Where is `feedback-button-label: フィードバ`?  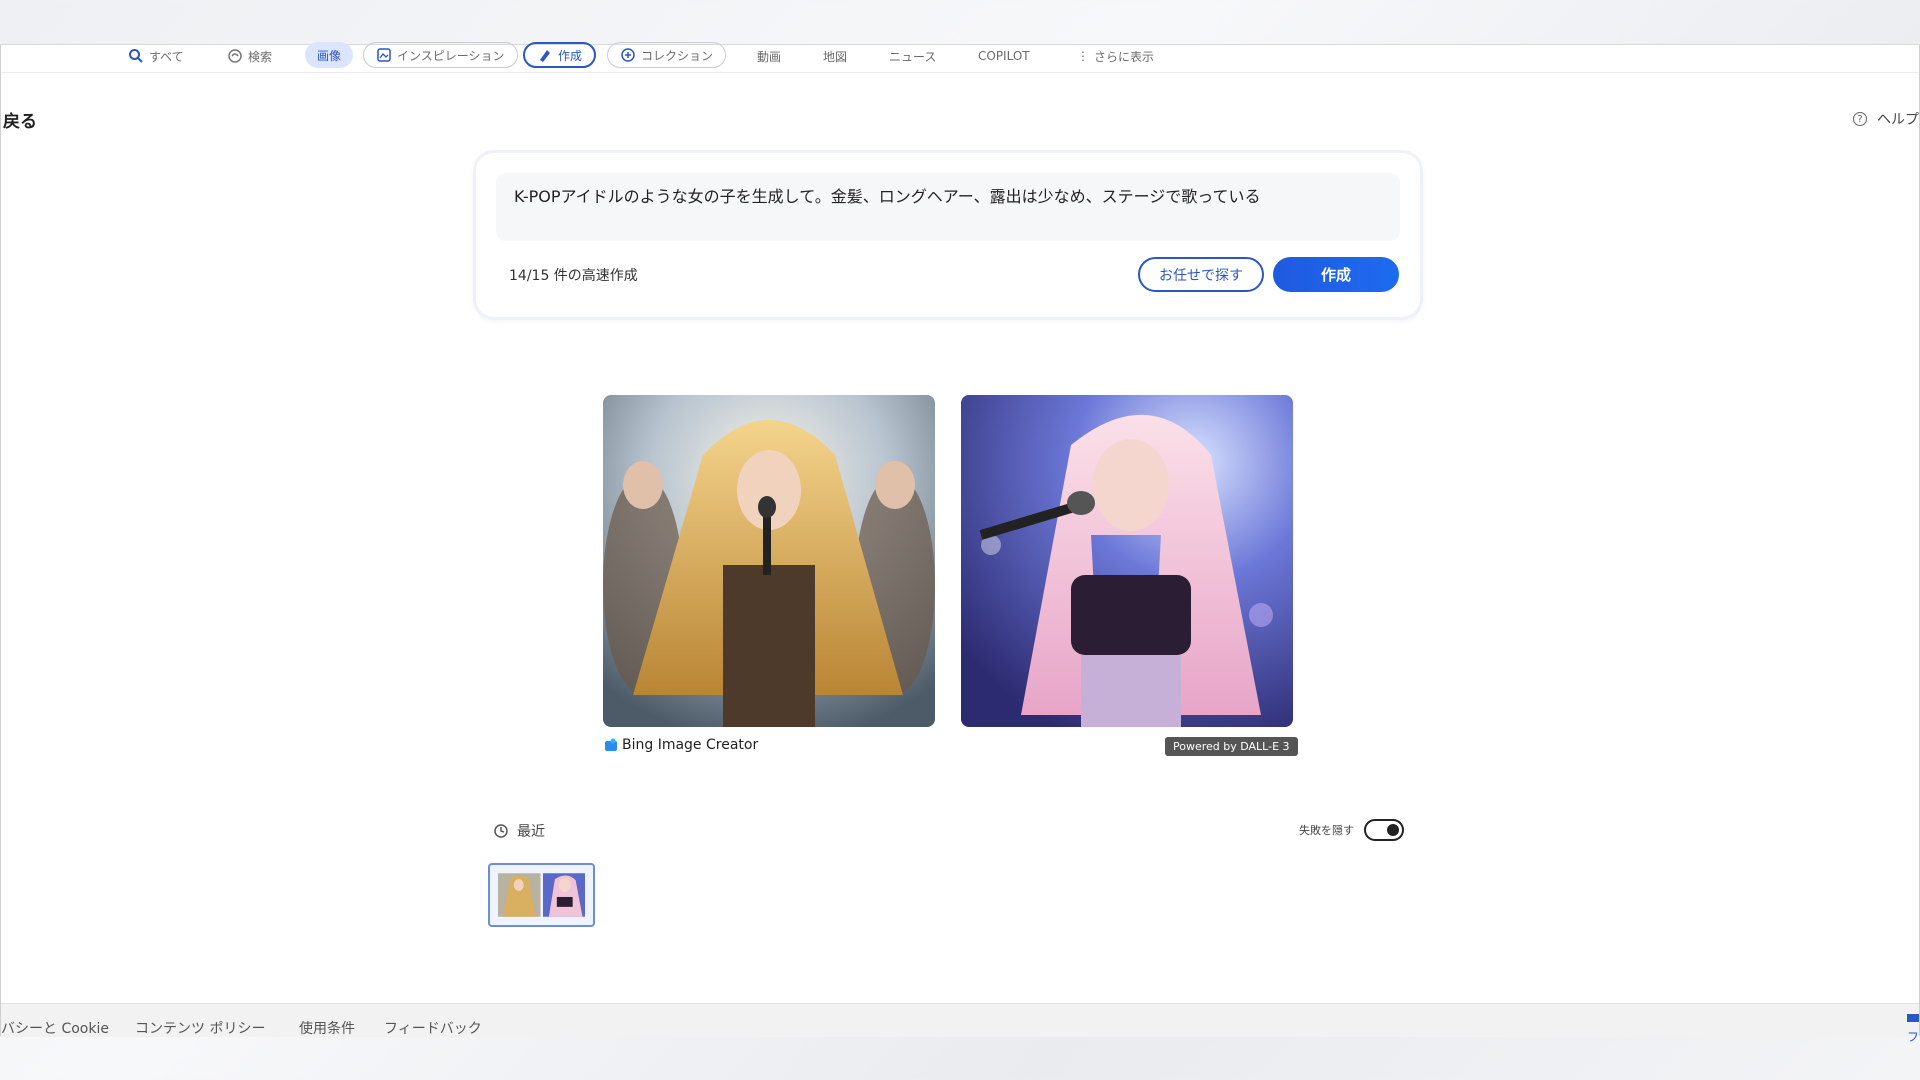 feedback-button-label: フィードバ is located at coordinates (1913, 1037).